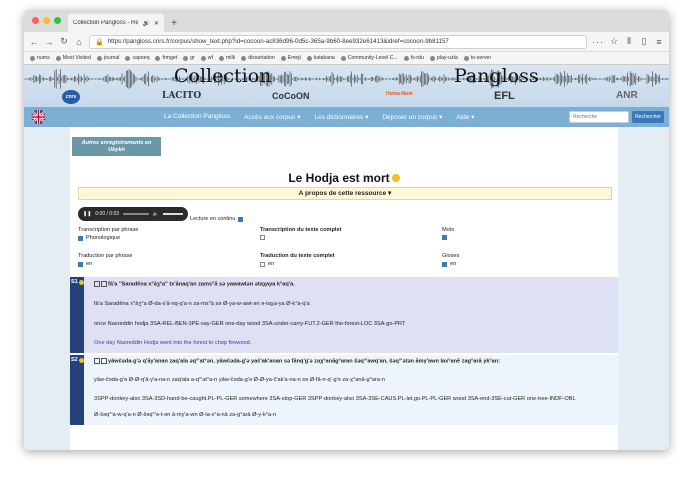 Image resolution: width=690 pixels, height=478 pixels. Describe the element at coordinates (80, 264) in the screenshot. I see `traduction-en-checkbox` at that location.